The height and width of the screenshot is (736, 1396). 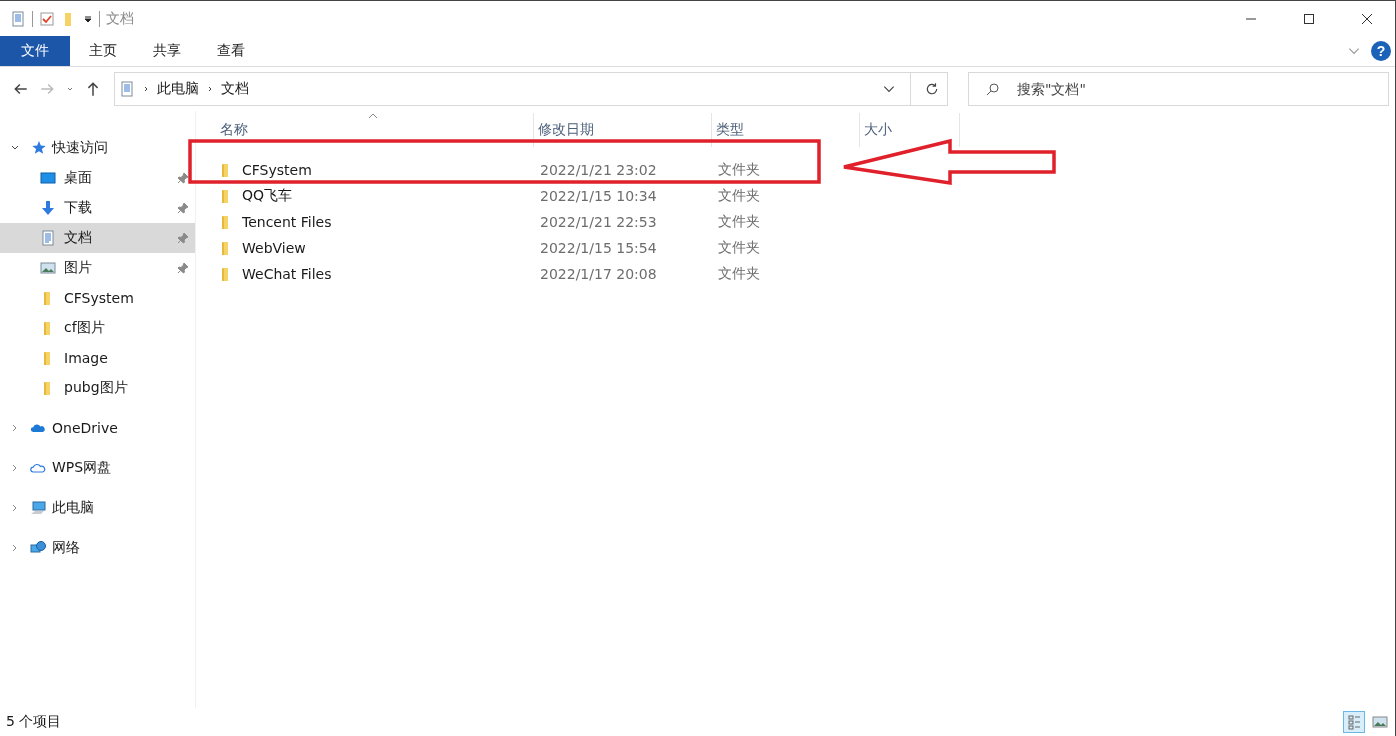 What do you see at coordinates (598, 196) in the screenshot?
I see `modified-date: 2022/1/15 10:34` at bounding box center [598, 196].